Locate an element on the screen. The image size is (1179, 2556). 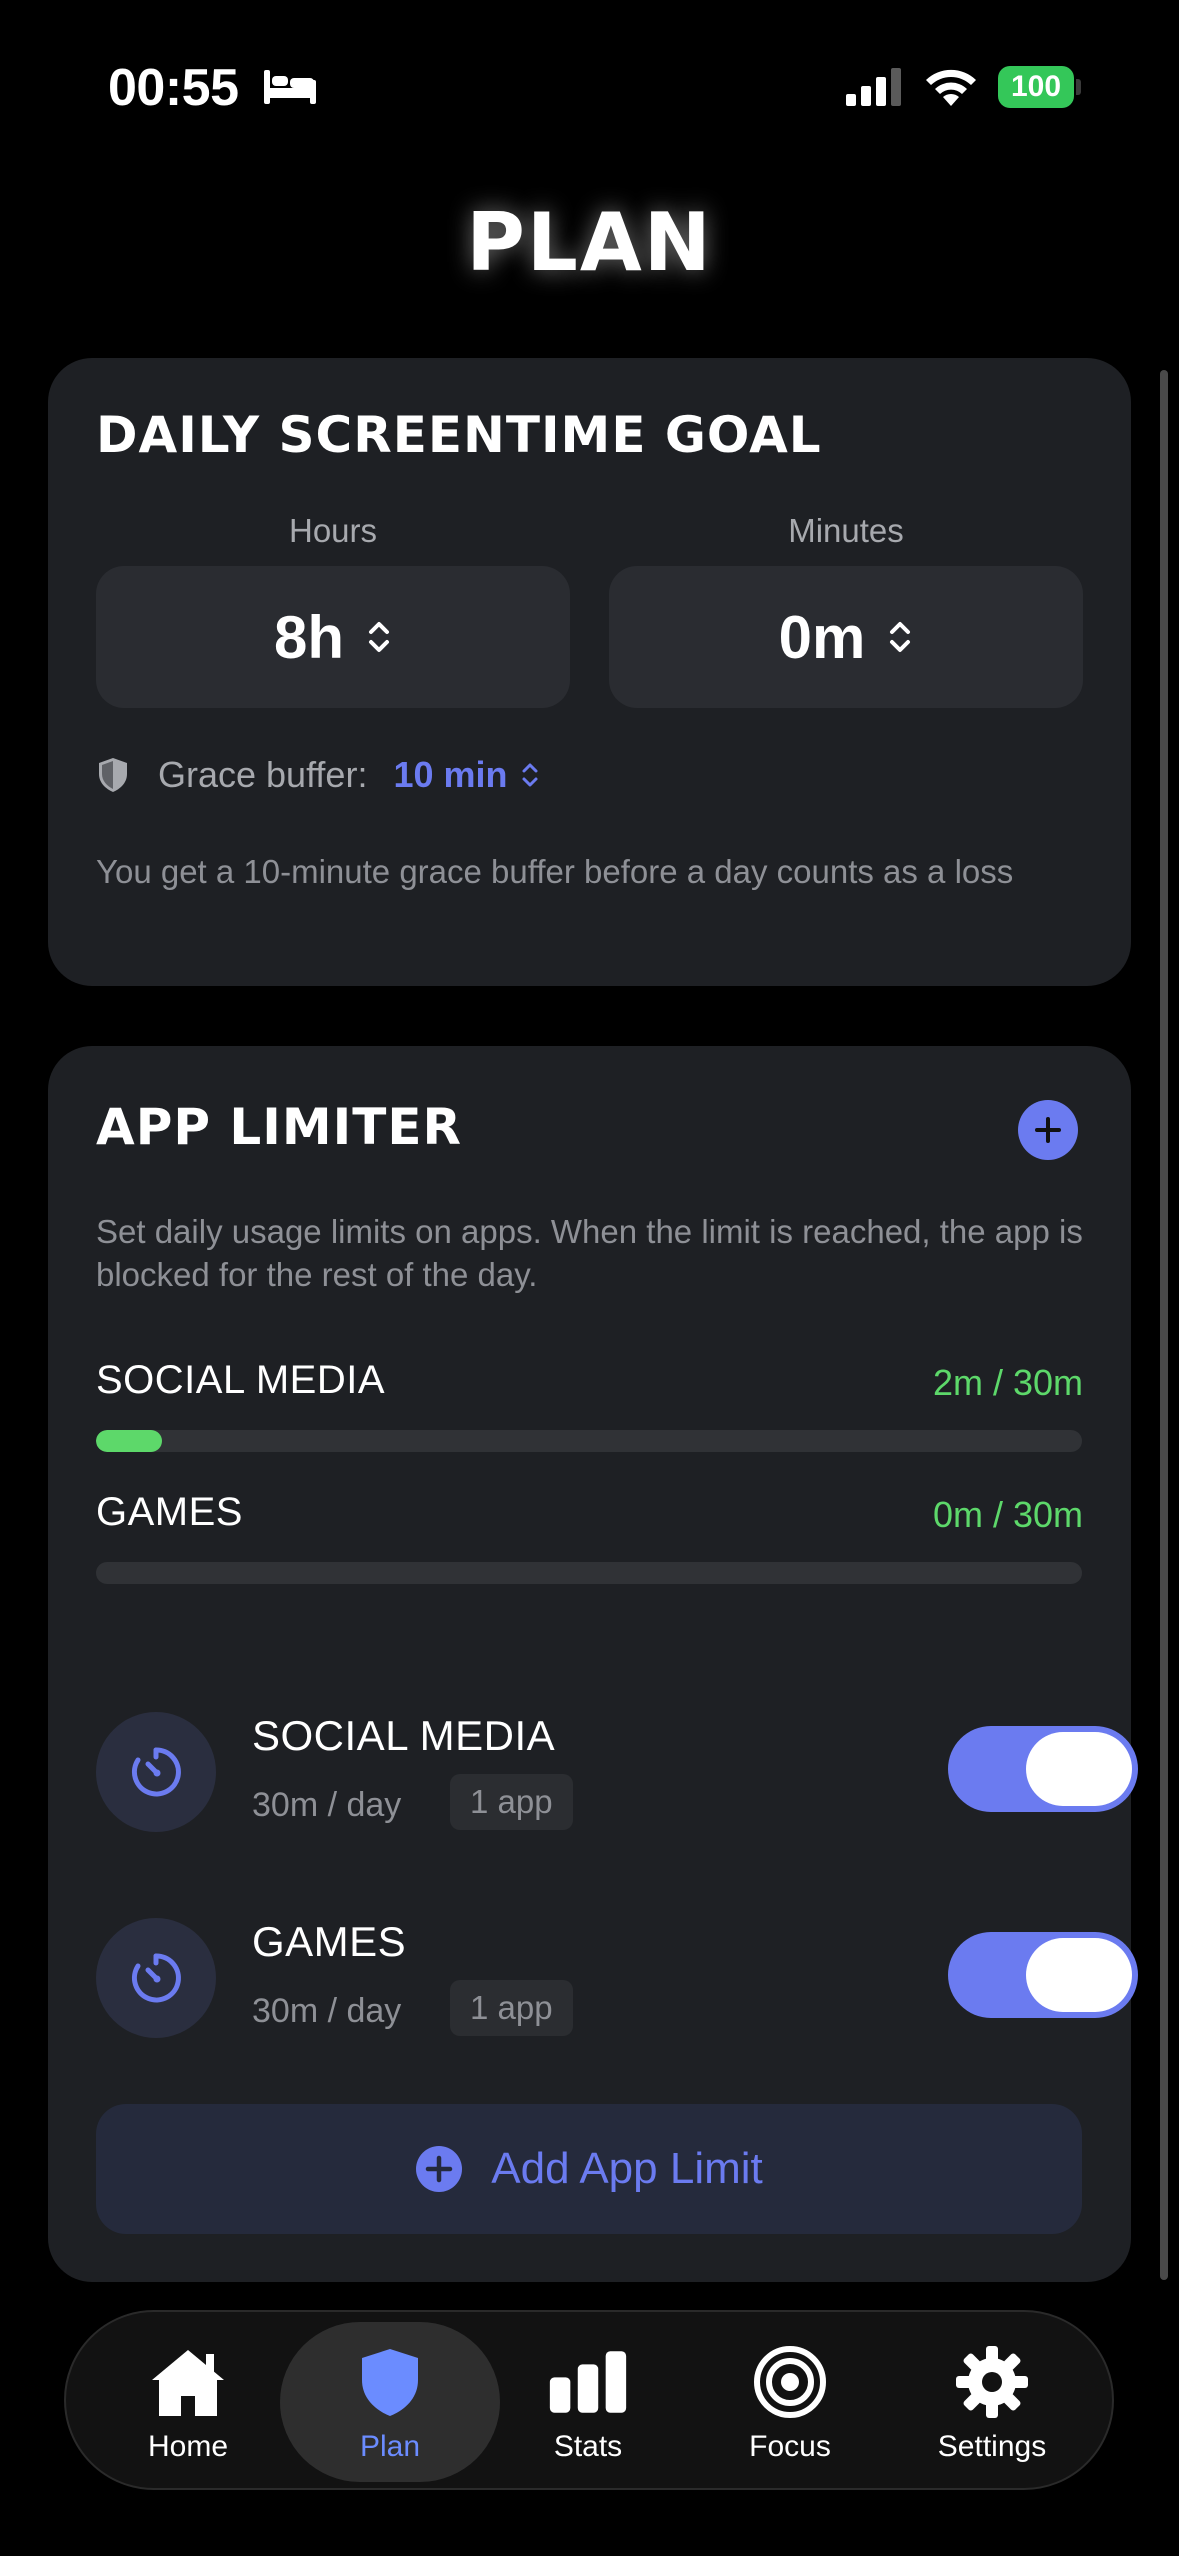
tab-plan: Plan is located at coordinates (390, 2402).